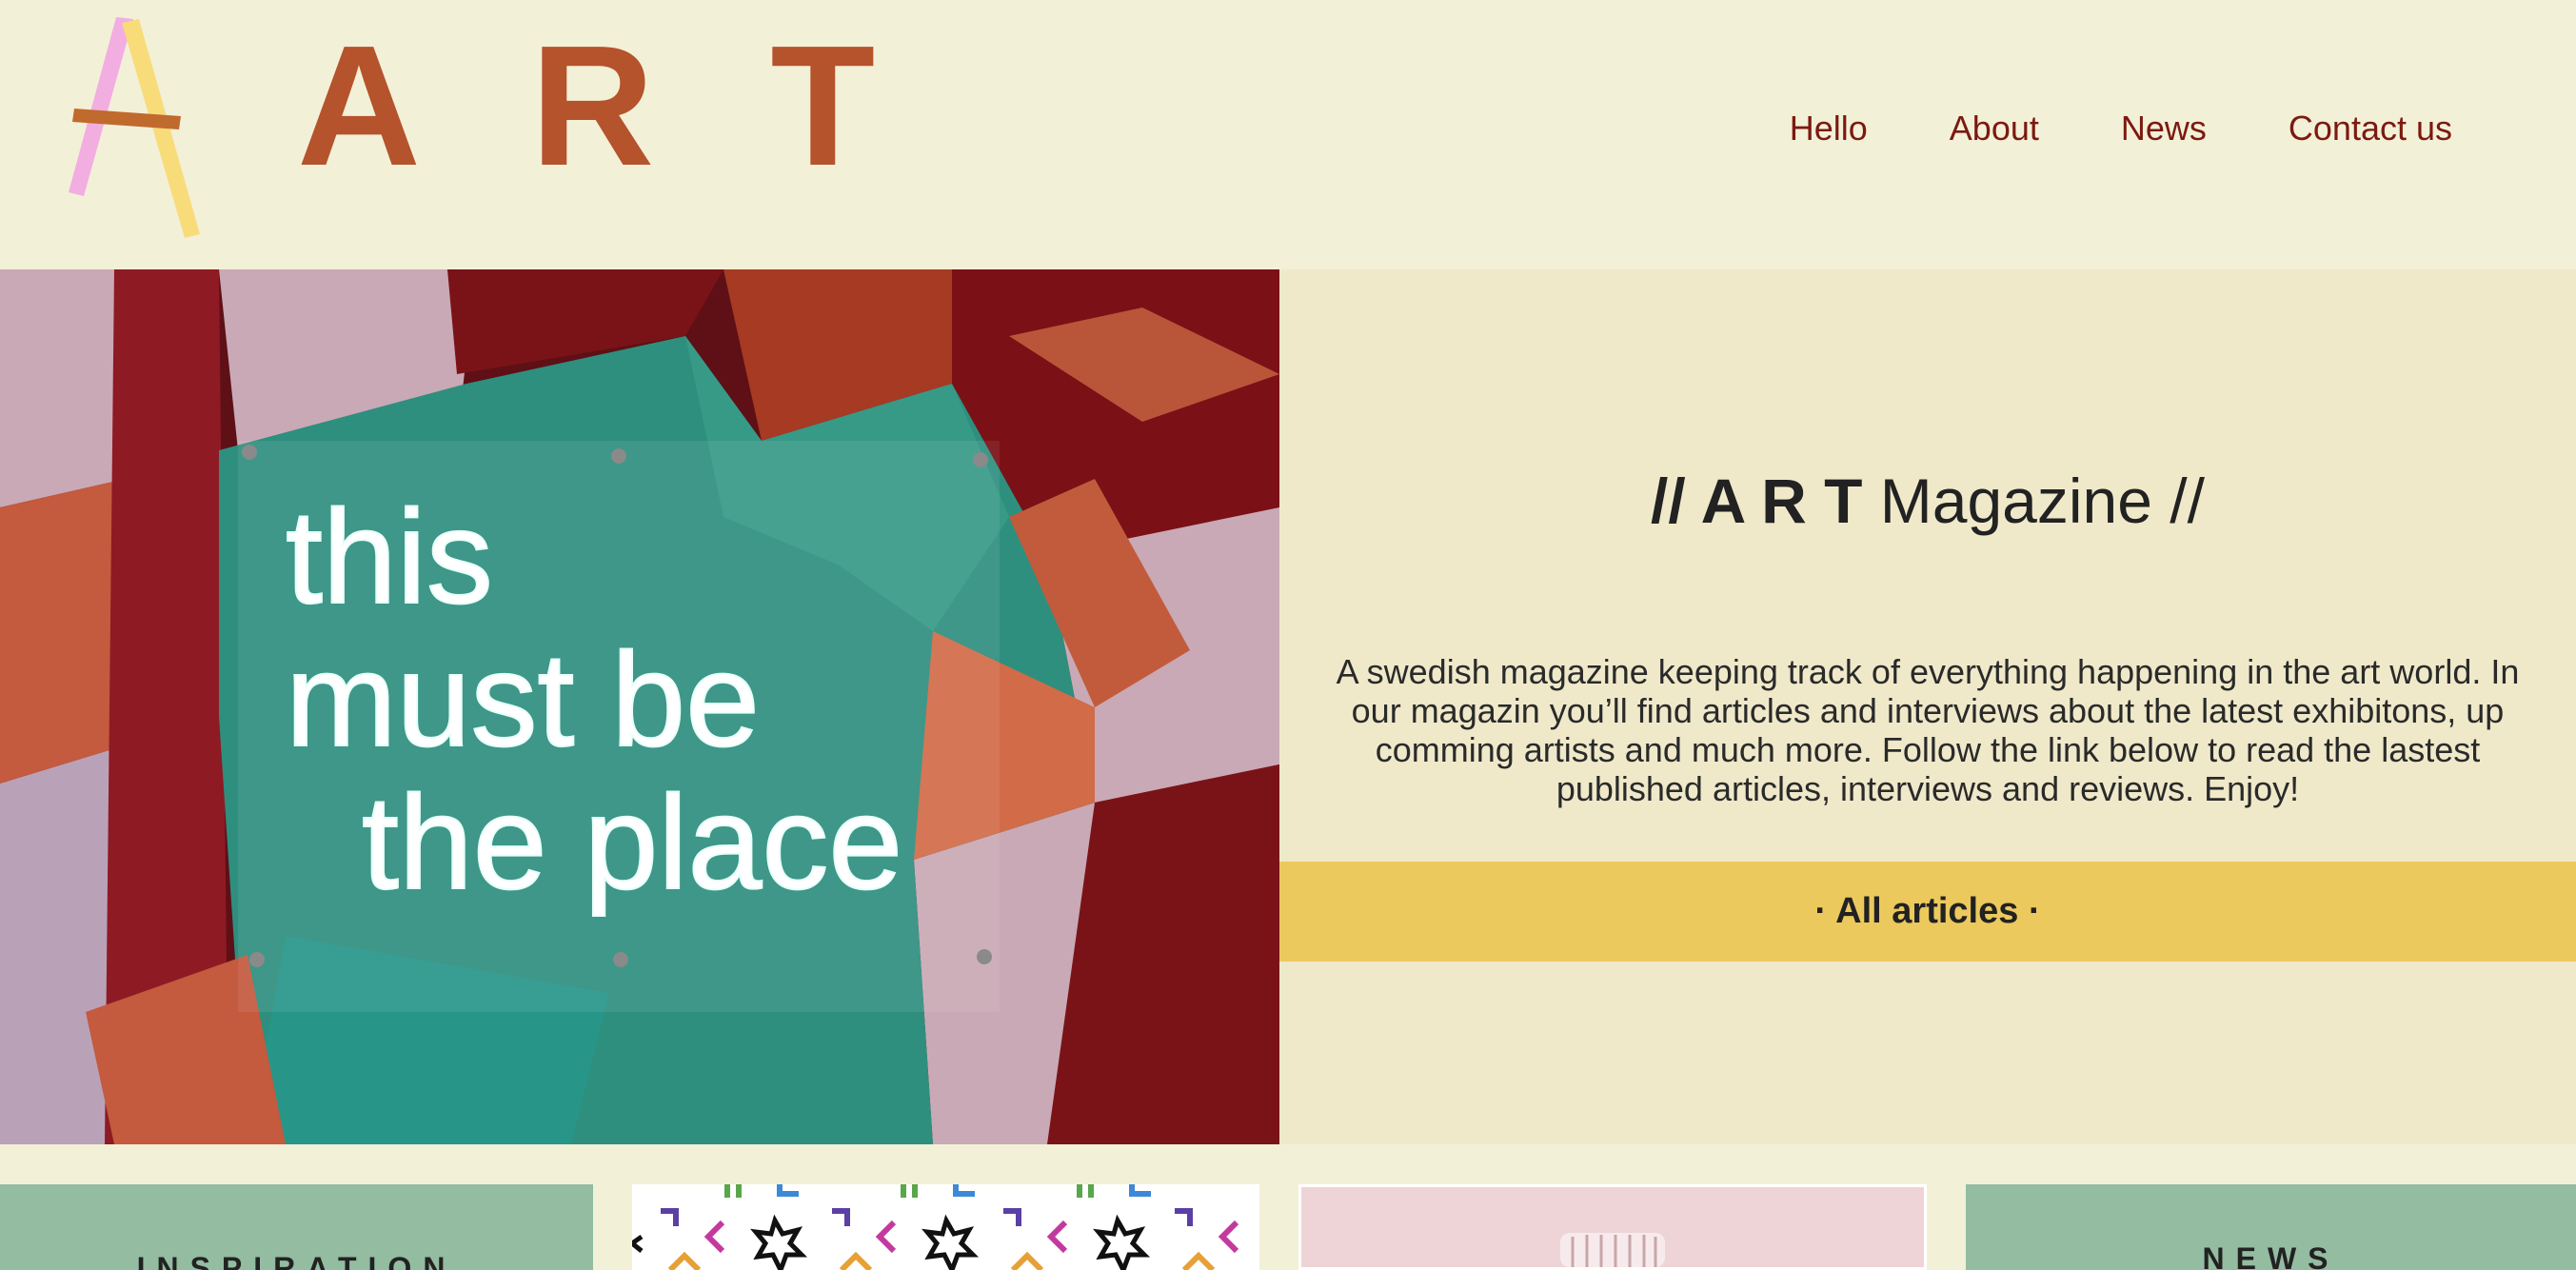  I want to click on neon-line-1: this, so click(389, 556).